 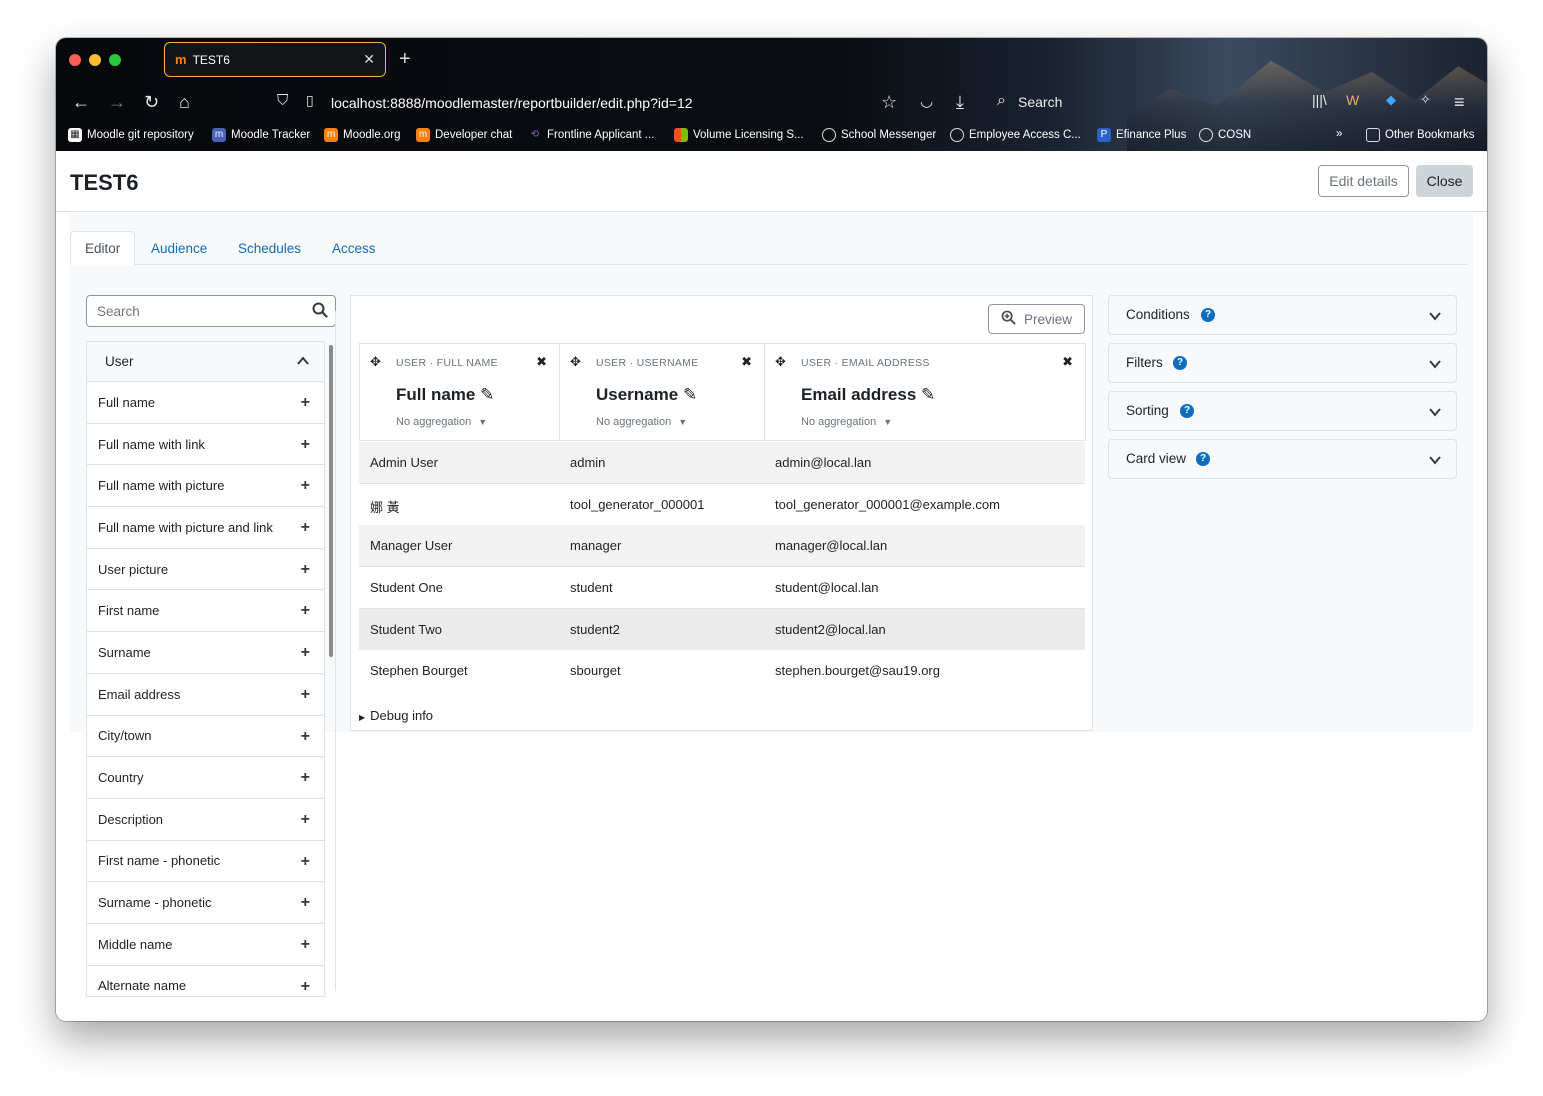 I want to click on preview-button: Preview, so click(x=1036, y=319).